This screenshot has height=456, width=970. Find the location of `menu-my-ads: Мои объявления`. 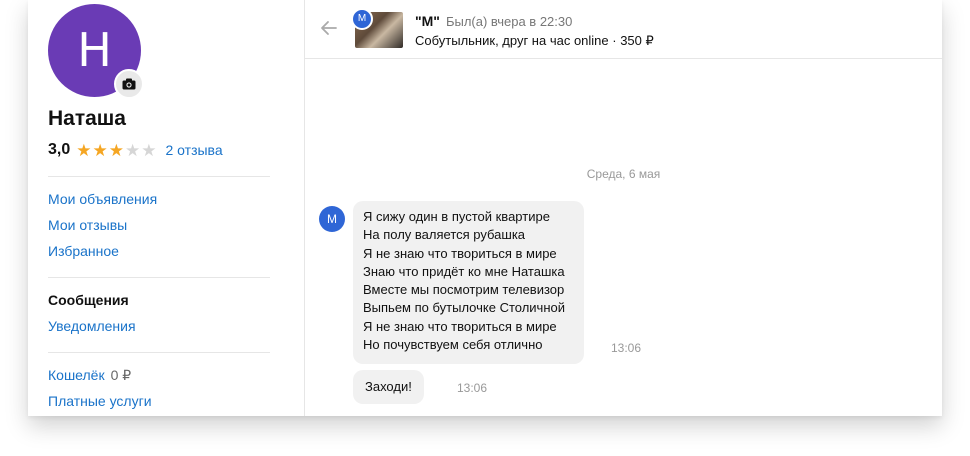

menu-my-ads: Мои объявления is located at coordinates (102, 199).